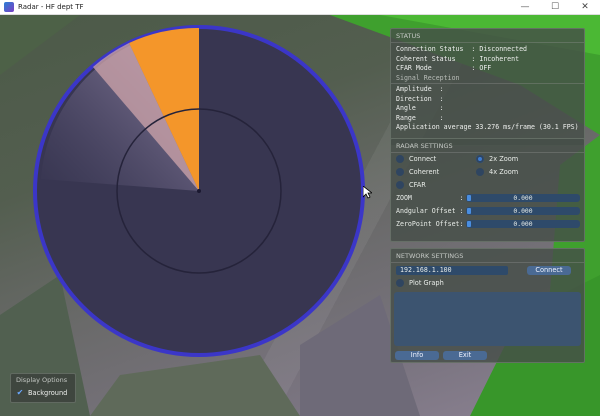 The width and height of the screenshot is (600, 416). I want to click on connection-status: Connection Status : Disconnected, so click(462, 49).